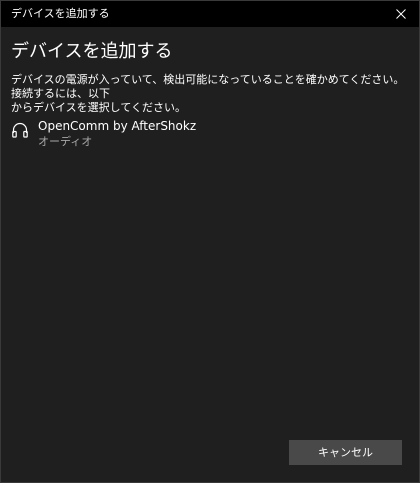  I want to click on close-button, so click(401, 14).